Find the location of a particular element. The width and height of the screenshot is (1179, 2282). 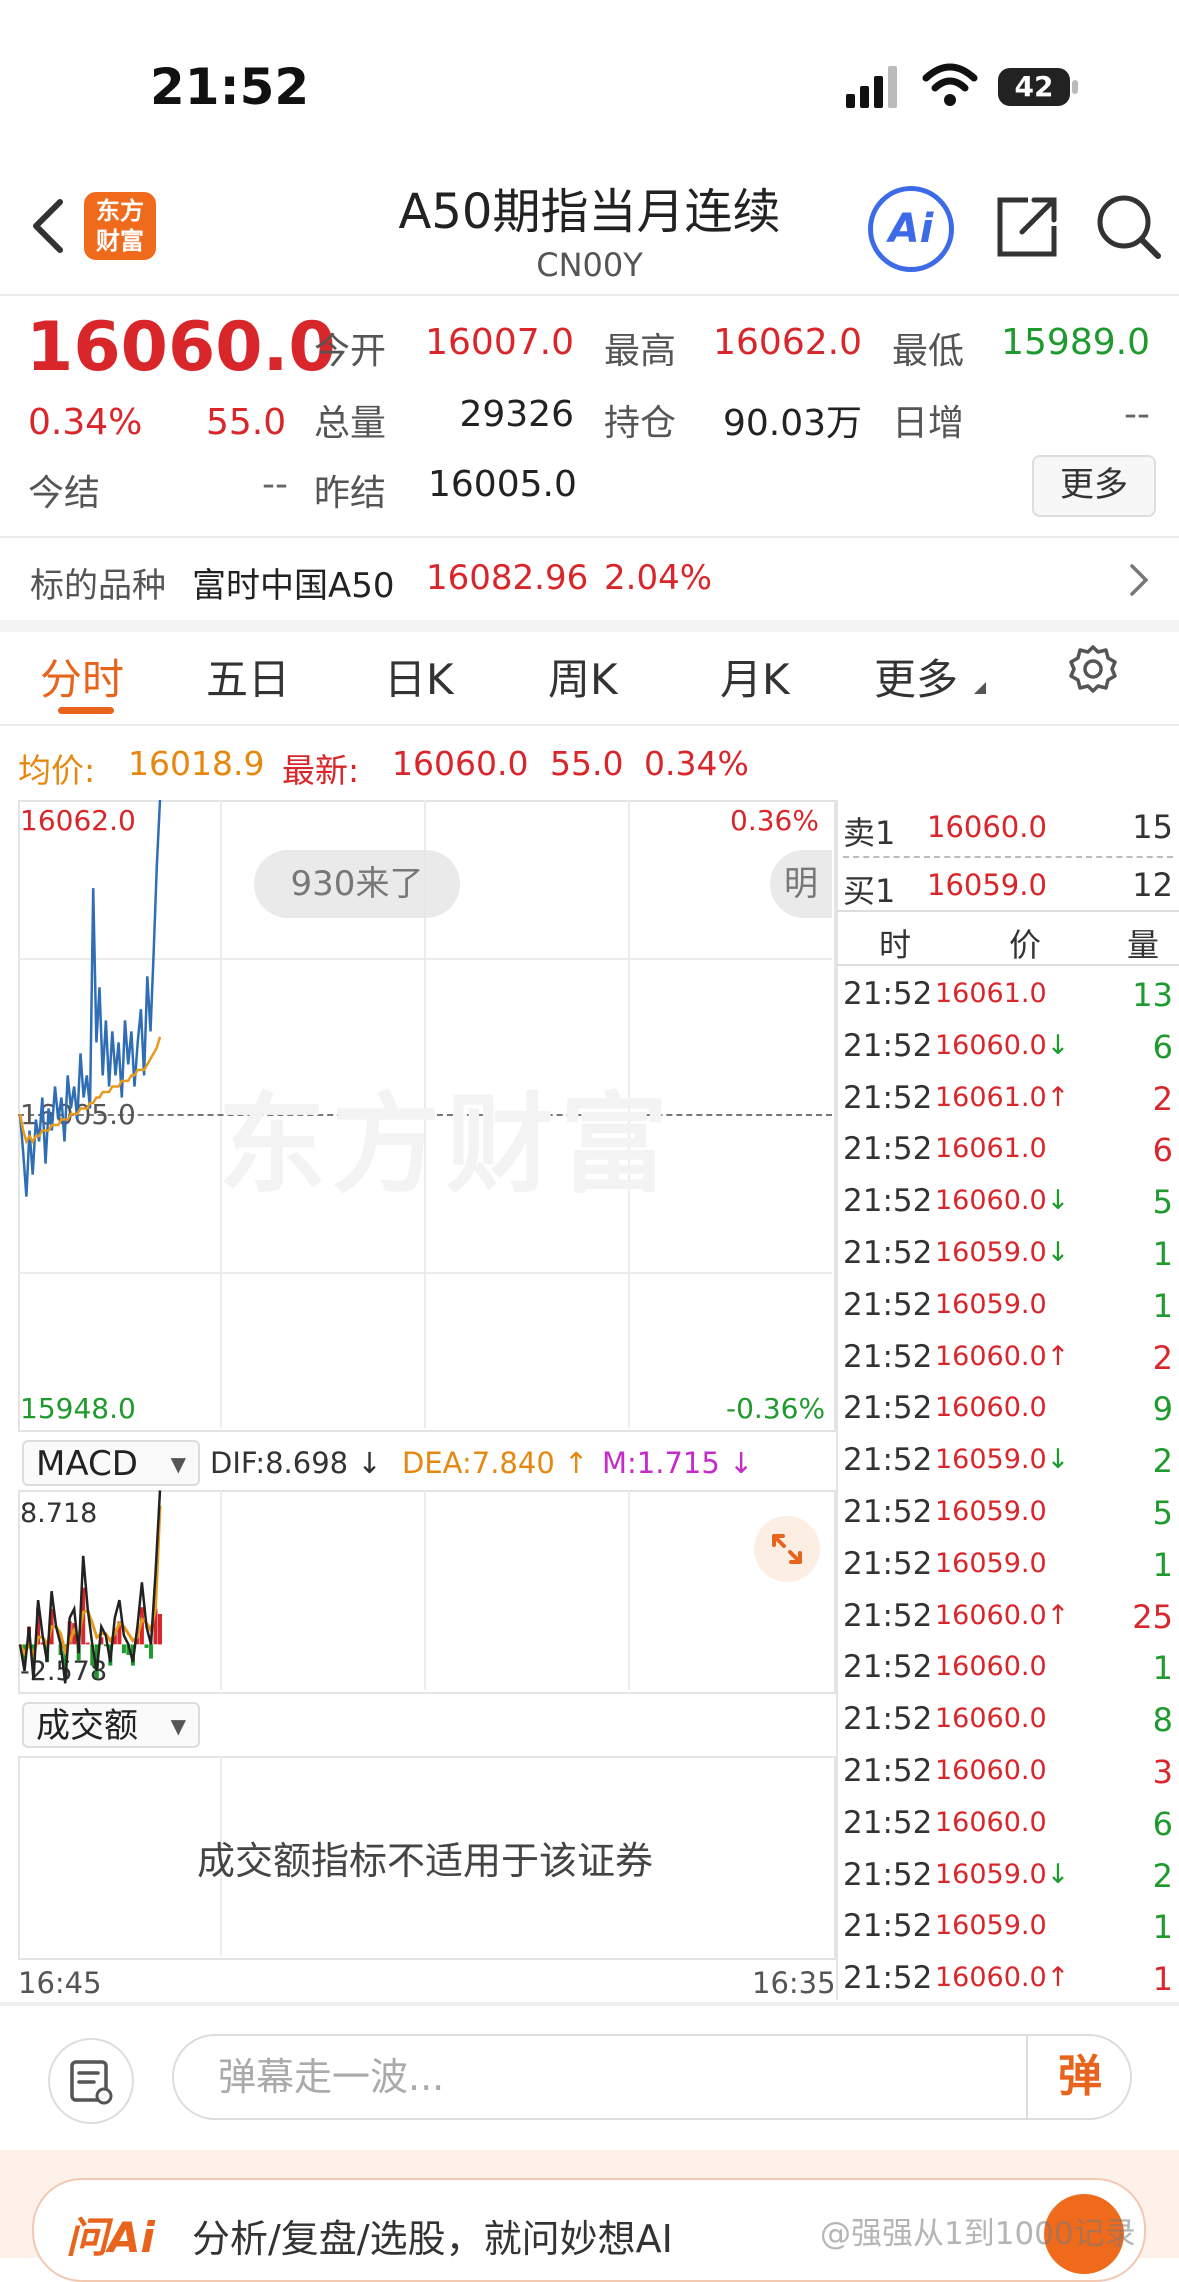

tick-row: 21:52 16060.0 1 is located at coordinates (1008, 1675).